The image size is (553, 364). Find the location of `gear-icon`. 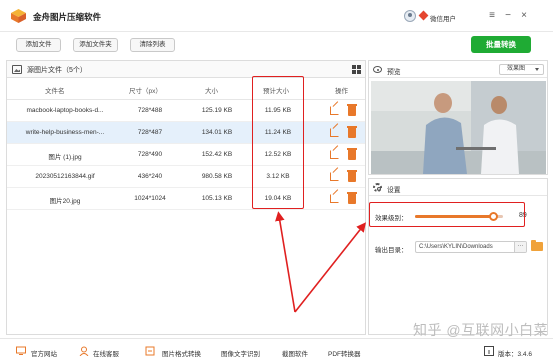

gear-icon is located at coordinates (377, 187).